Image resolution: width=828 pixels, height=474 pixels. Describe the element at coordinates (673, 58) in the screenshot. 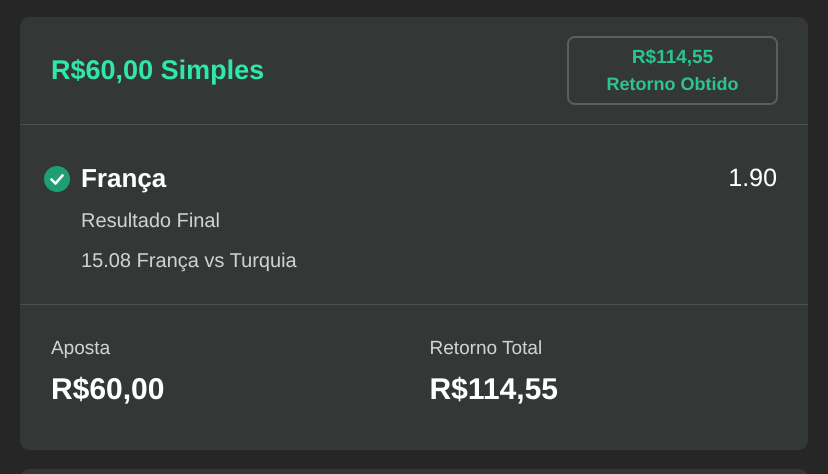

I see `return-amount: R$114,55` at that location.